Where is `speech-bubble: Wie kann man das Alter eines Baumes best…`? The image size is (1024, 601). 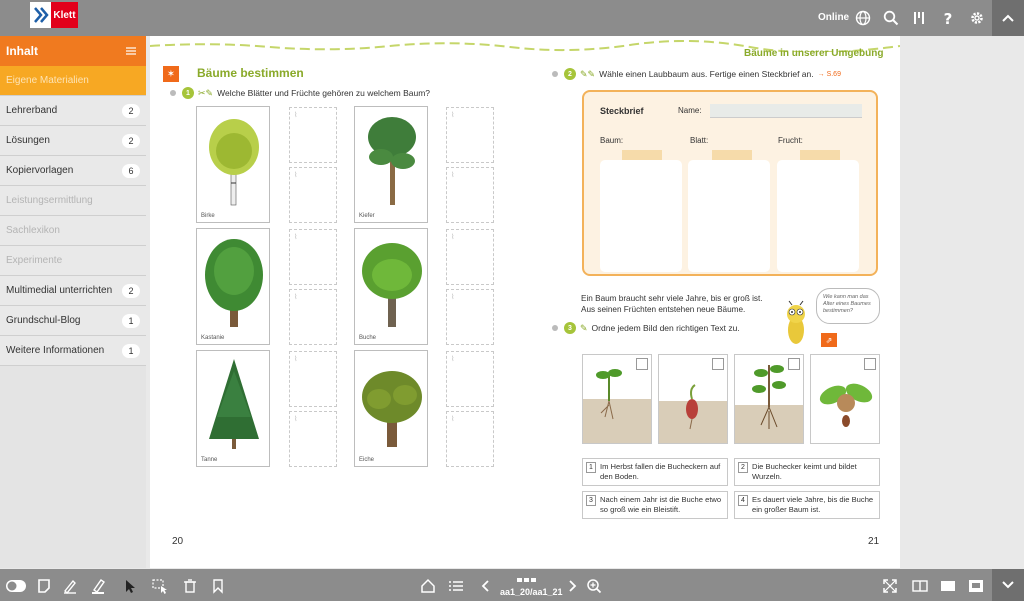
speech-bubble: Wie kann man das Alter eines Baumes best… is located at coordinates (848, 306).